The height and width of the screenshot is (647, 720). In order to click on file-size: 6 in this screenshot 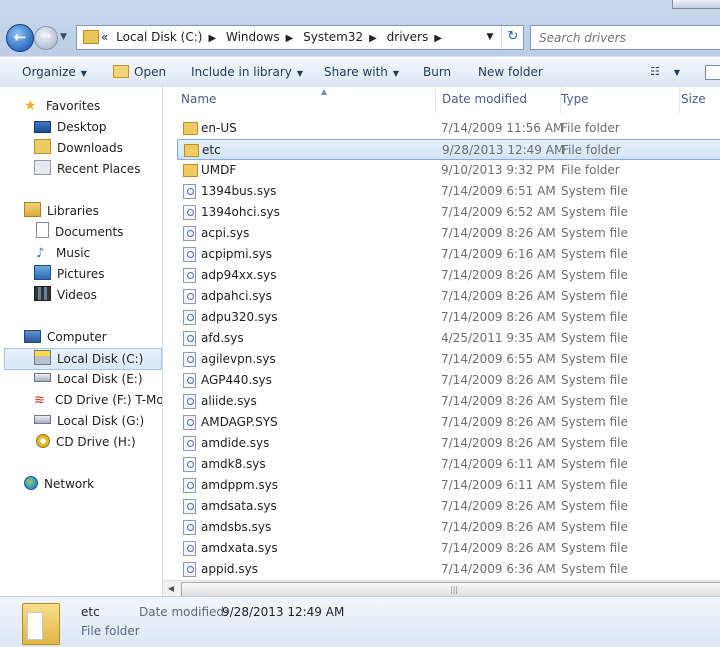, I will do `click(711, 464)`.